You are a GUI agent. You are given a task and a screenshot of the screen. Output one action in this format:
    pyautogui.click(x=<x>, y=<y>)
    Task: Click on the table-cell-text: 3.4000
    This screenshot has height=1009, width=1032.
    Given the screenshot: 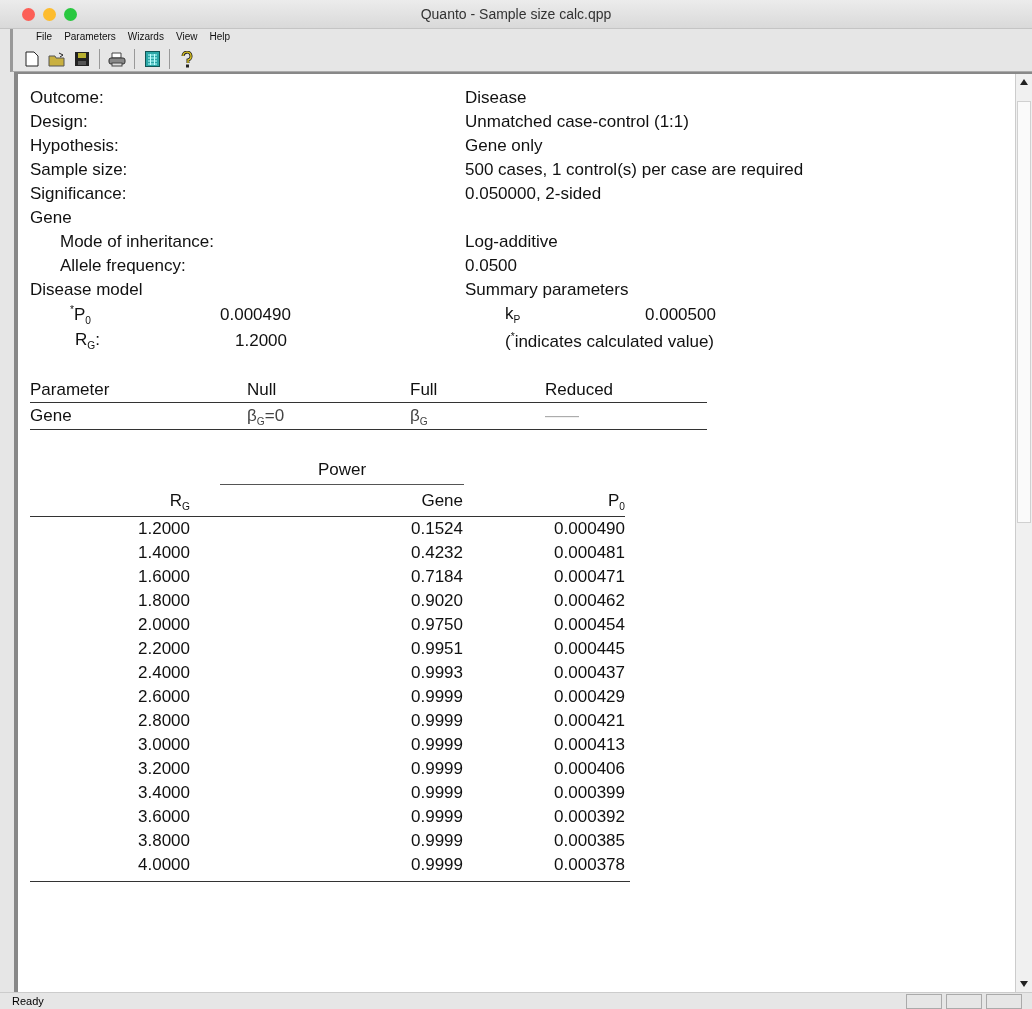 What is the action you would take?
    pyautogui.click(x=163, y=793)
    